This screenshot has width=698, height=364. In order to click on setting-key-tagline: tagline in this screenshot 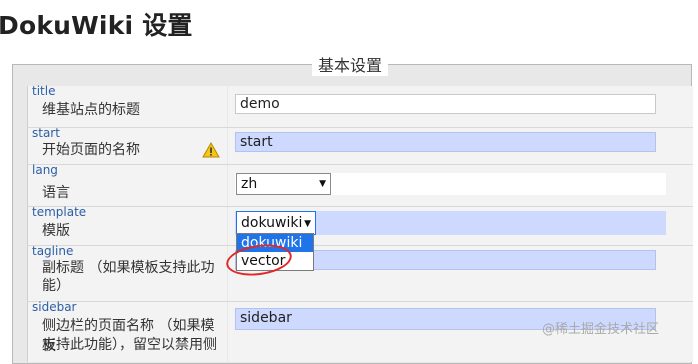, I will do `click(53, 251)`.